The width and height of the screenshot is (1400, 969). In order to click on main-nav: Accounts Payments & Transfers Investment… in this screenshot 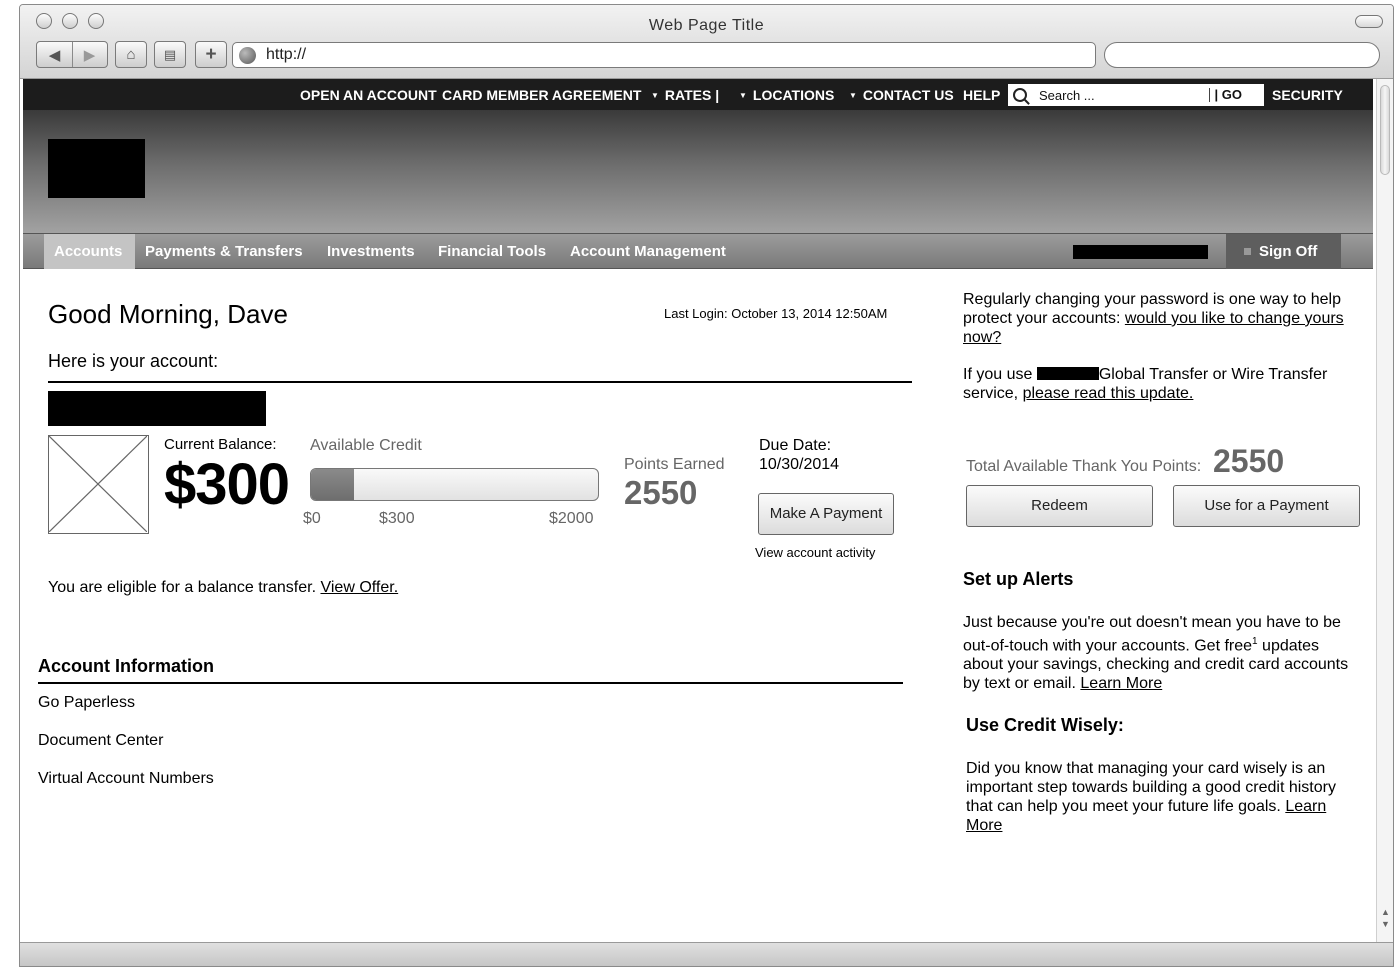, I will do `click(698, 251)`.